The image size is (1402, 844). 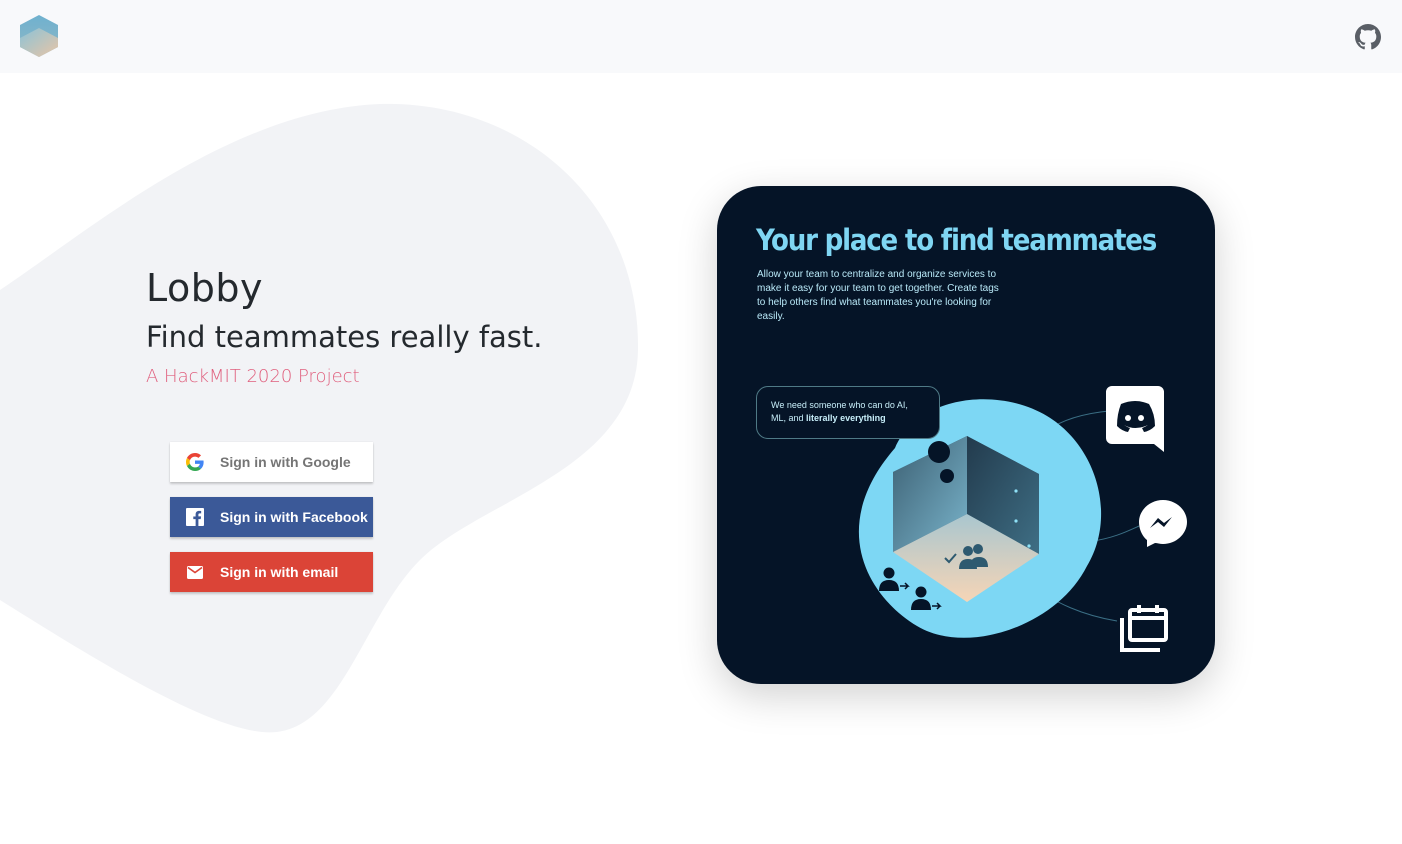 What do you see at coordinates (294, 517) in the screenshot?
I see `sign-in-facebook-label: Sign in with Facebook` at bounding box center [294, 517].